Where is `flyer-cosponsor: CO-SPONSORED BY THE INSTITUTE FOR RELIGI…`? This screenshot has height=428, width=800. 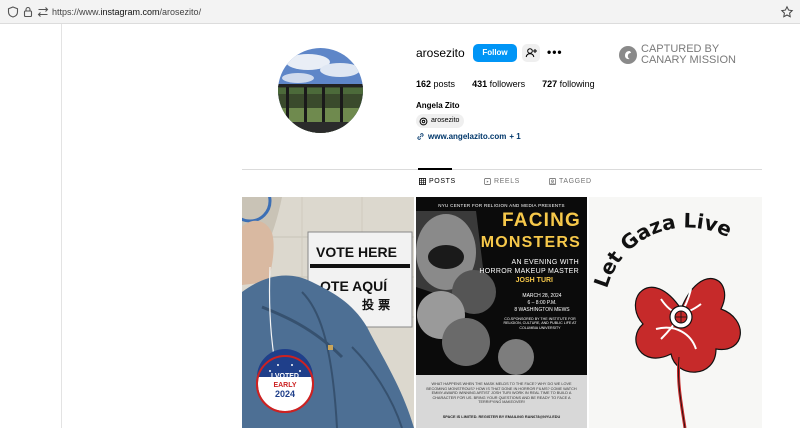
flyer-cosponsor: CO-SPONSORED BY THE INSTITUTE FOR RELIGI… is located at coordinates (540, 323).